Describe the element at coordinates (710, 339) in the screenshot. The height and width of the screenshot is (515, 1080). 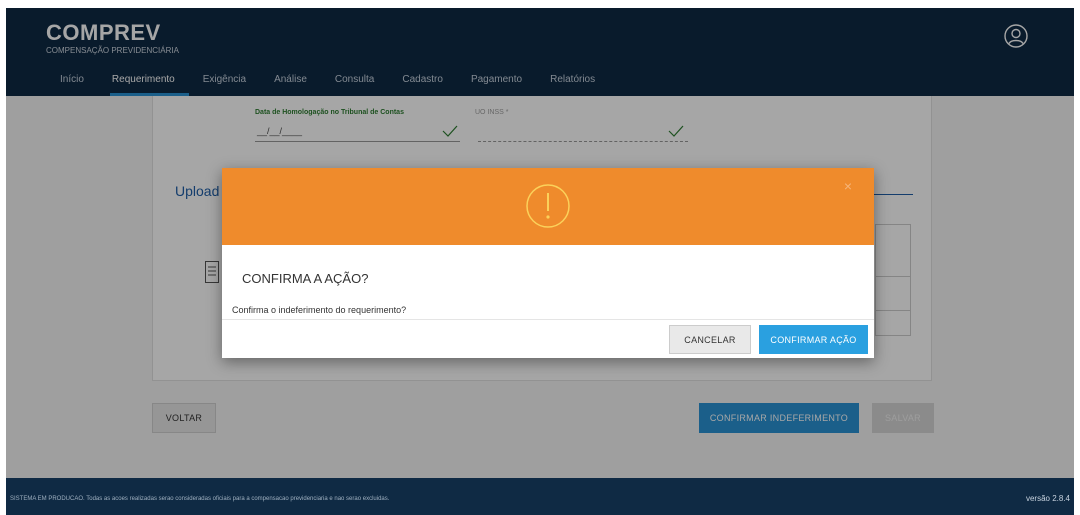
I see `cancel-button: CANCELAR` at that location.